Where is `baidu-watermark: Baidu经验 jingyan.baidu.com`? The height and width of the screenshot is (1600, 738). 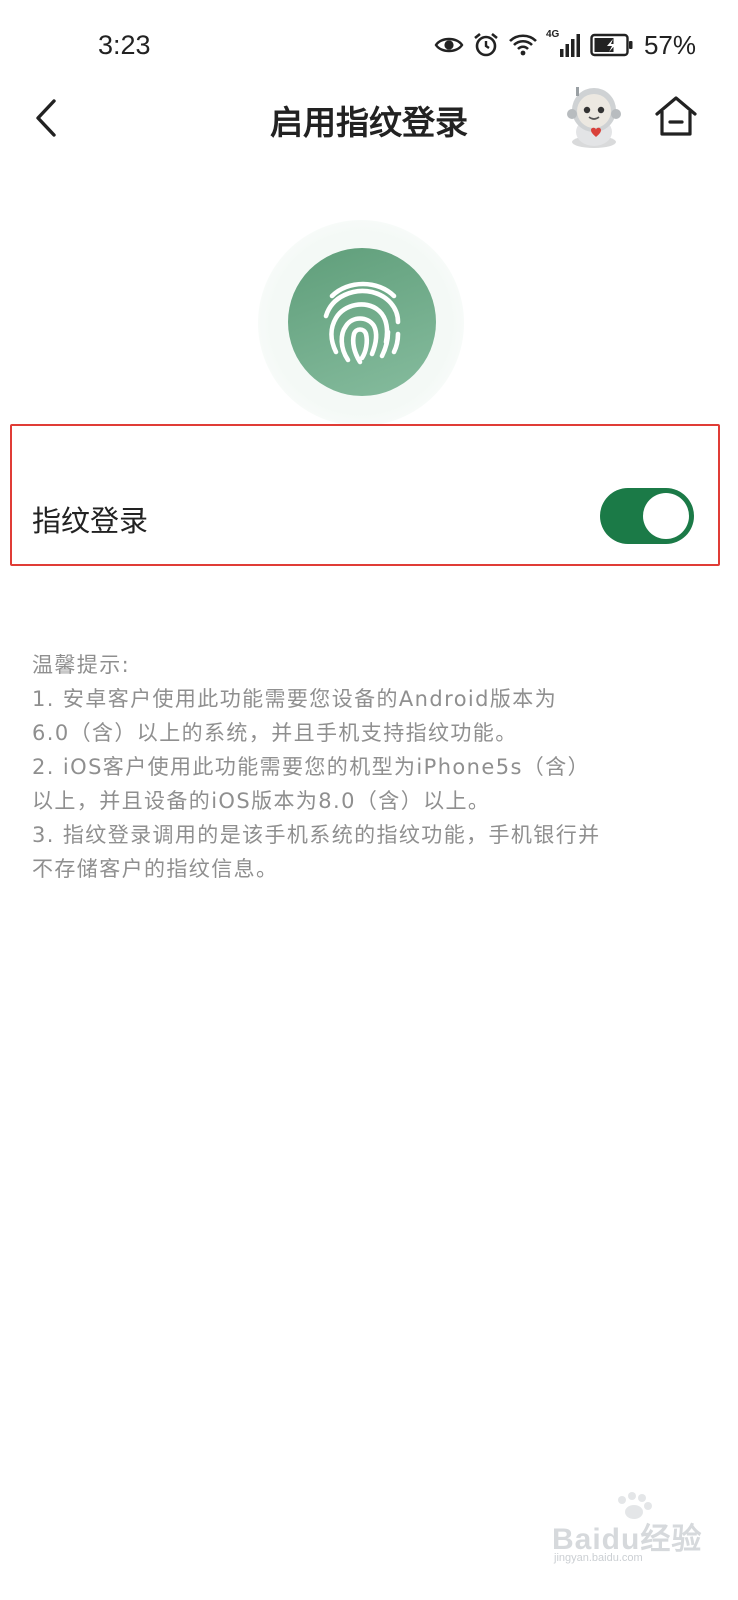 baidu-watermark: Baidu经验 jingyan.baidu.com is located at coordinates (637, 1530).